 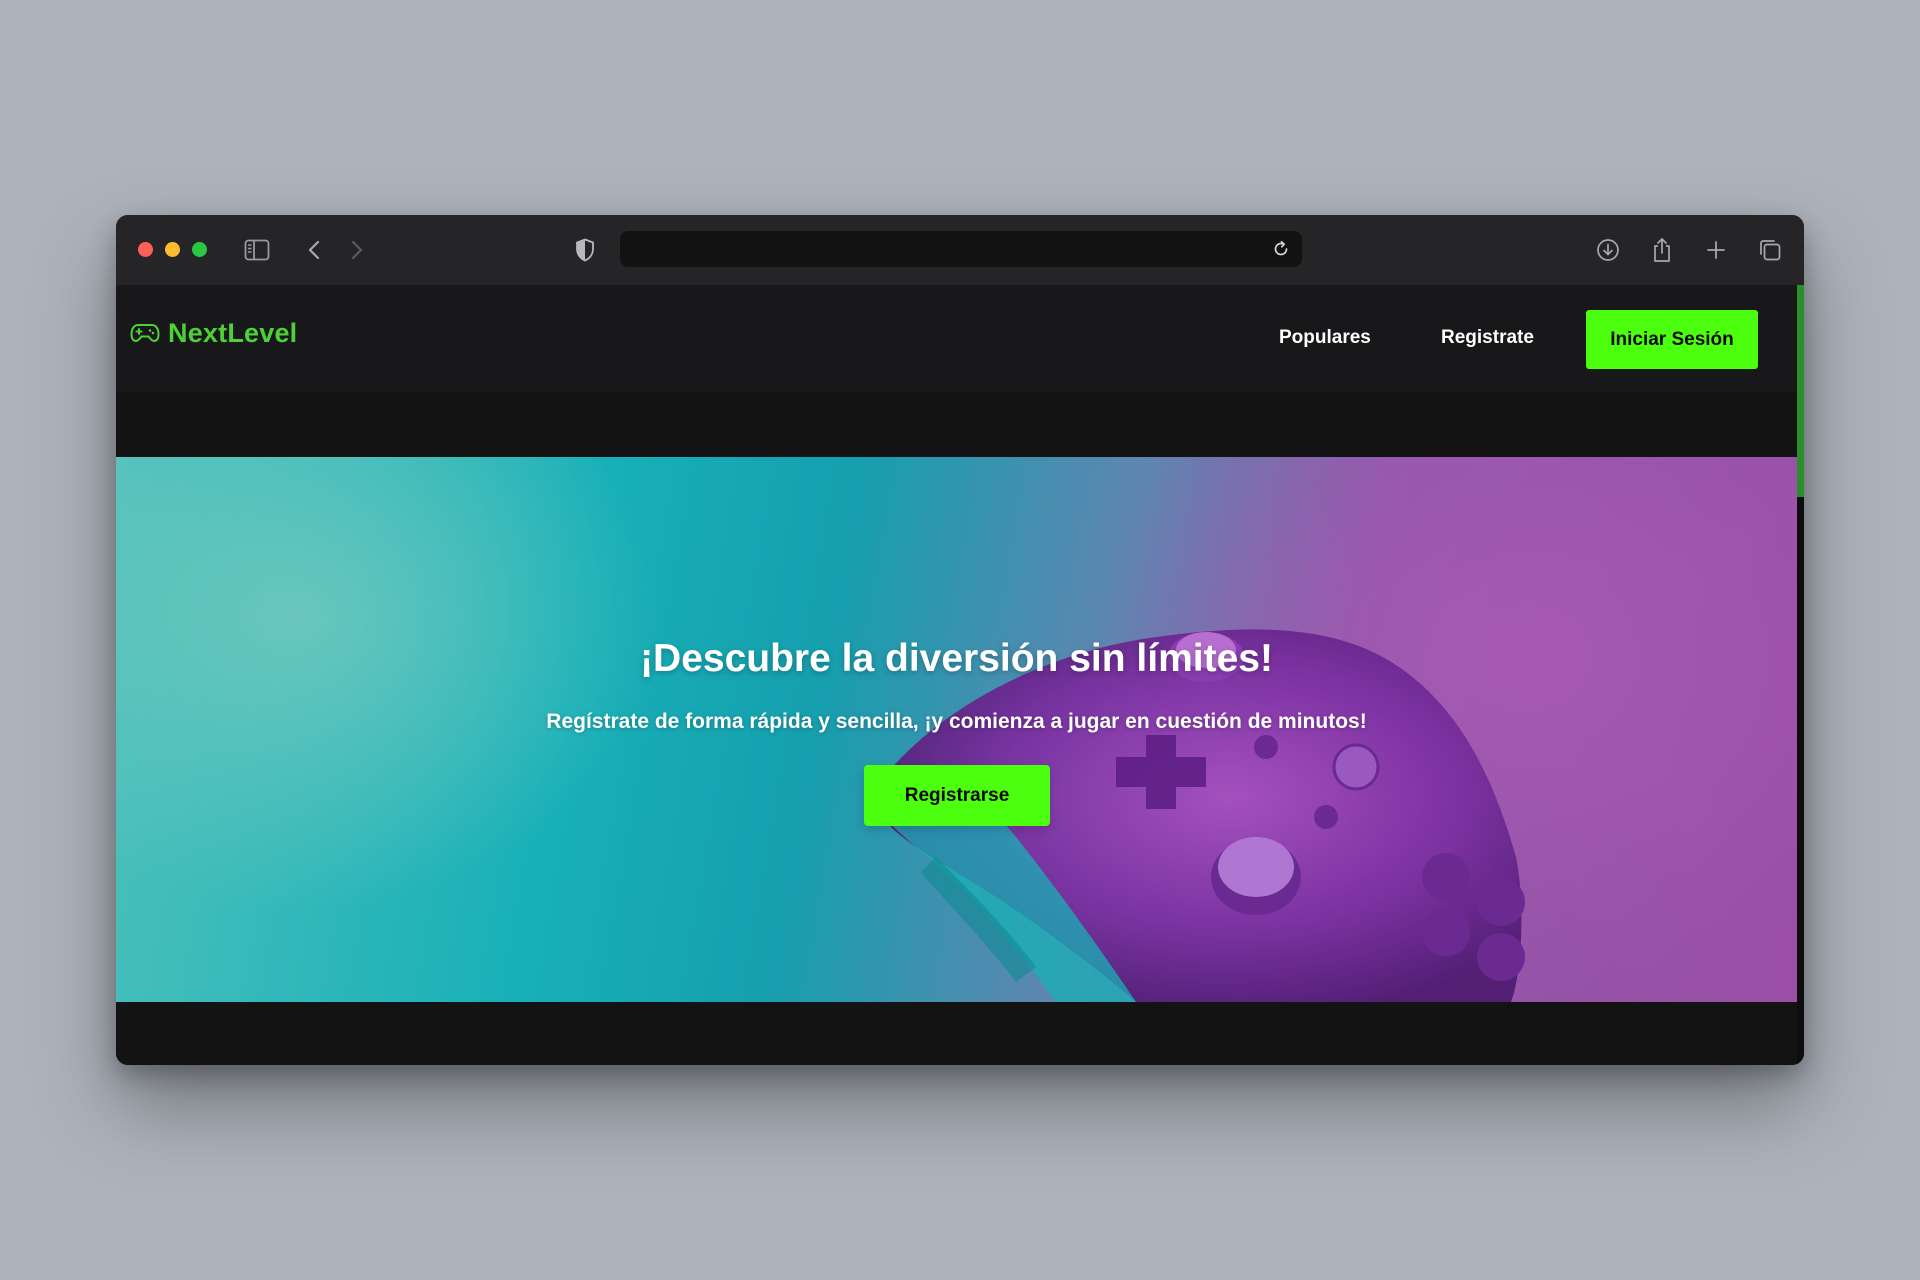 What do you see at coordinates (585, 250) in the screenshot?
I see `shield-icon` at bounding box center [585, 250].